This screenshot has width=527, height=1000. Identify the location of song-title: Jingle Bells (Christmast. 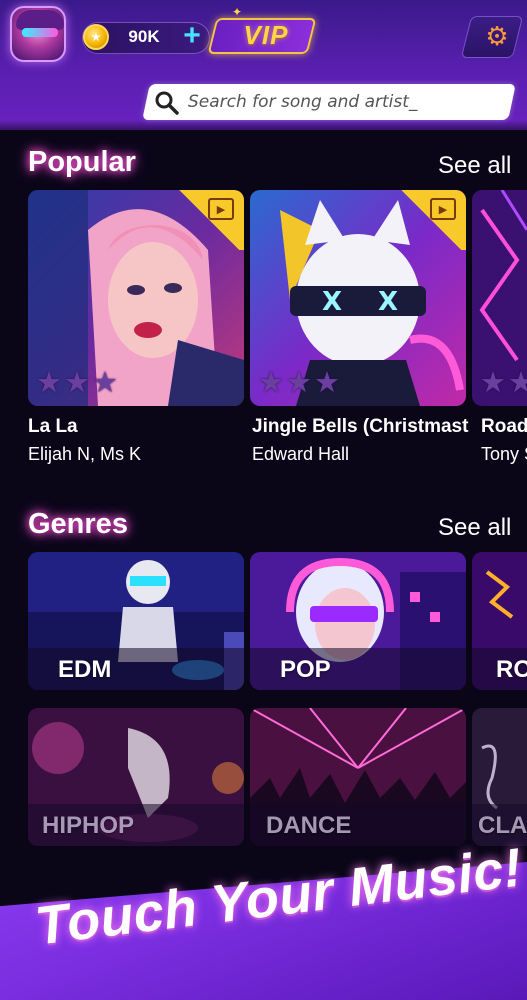
(360, 426).